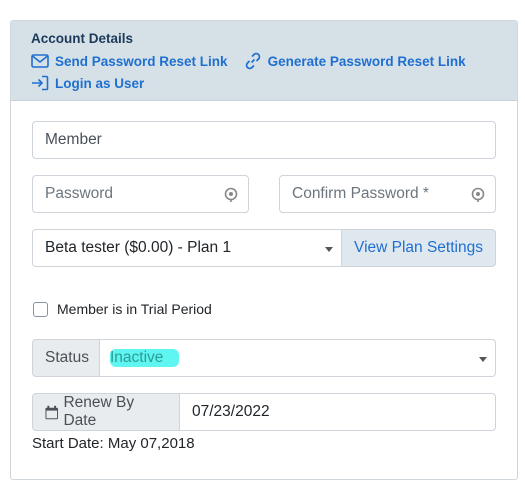  I want to click on link-icon, so click(252, 61).